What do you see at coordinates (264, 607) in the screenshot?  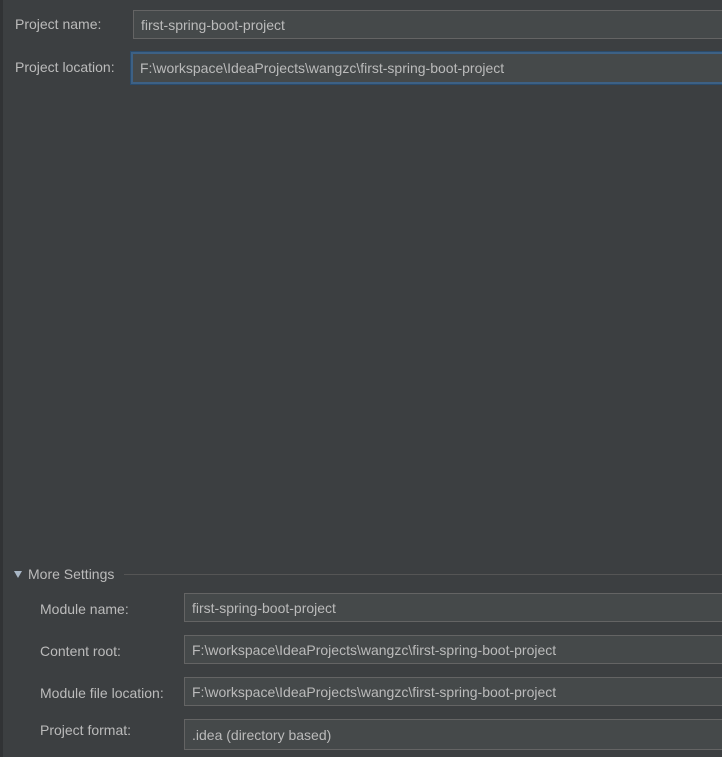 I see `module-name-value: first-spring-boot-project` at bounding box center [264, 607].